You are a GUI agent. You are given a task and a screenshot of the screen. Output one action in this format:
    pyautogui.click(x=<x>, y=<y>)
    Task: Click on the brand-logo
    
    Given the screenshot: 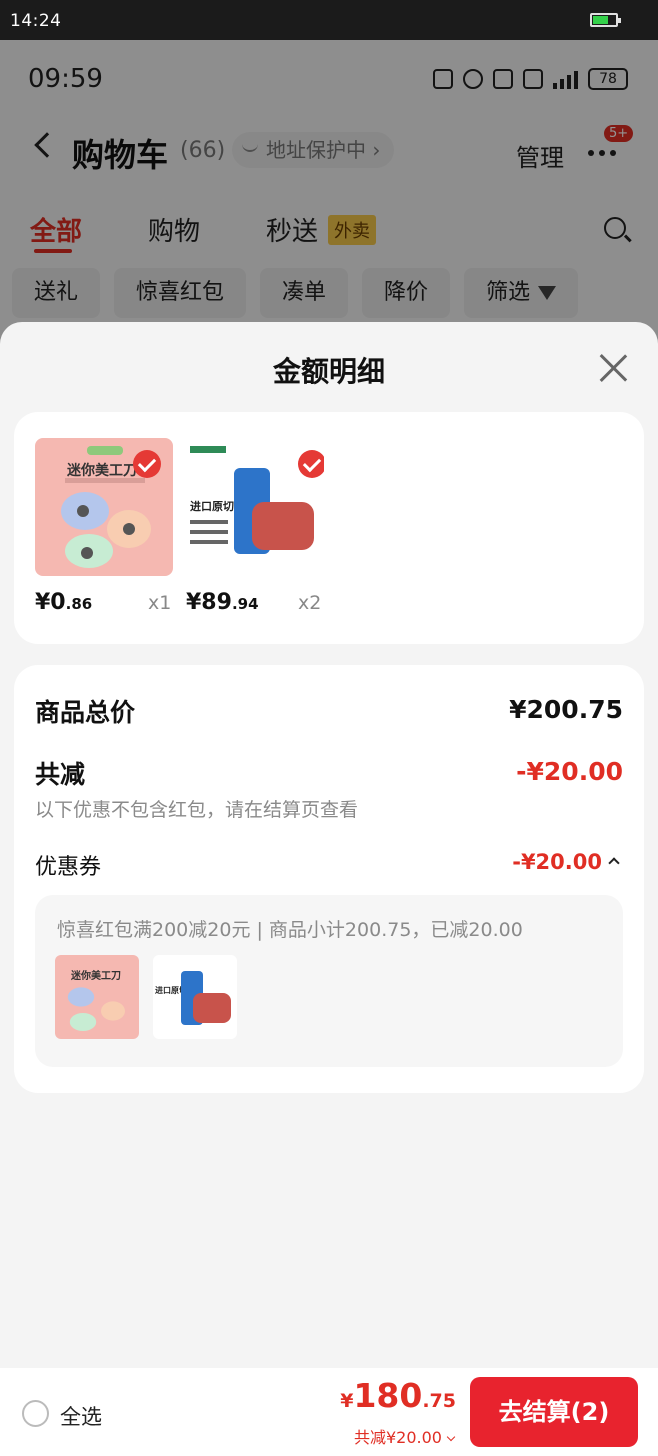 What is the action you would take?
    pyautogui.click(x=208, y=449)
    